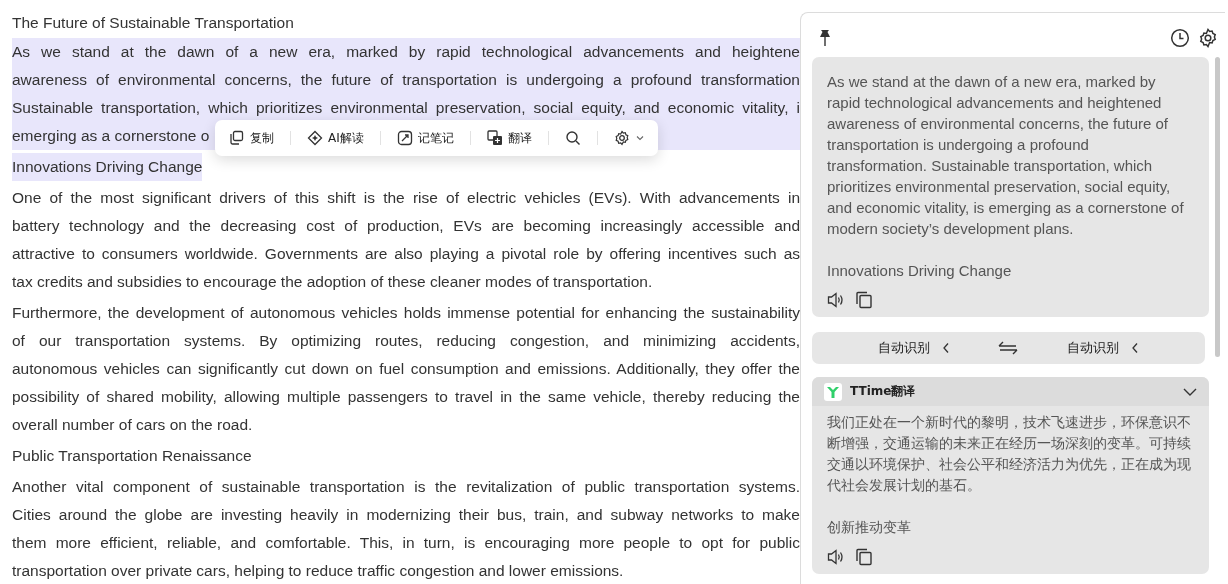  What do you see at coordinates (1009, 454) in the screenshot?
I see `translated-text: 我们正处在一个新时代的黎明，技术飞速进步，环保意识不断增强，交通运输的未来正在经历一场深刻的变革。可持续交通以环境保护、社会公平和经济活力为优先，正在成为现代社会发展计划的基石。` at bounding box center [1009, 454].